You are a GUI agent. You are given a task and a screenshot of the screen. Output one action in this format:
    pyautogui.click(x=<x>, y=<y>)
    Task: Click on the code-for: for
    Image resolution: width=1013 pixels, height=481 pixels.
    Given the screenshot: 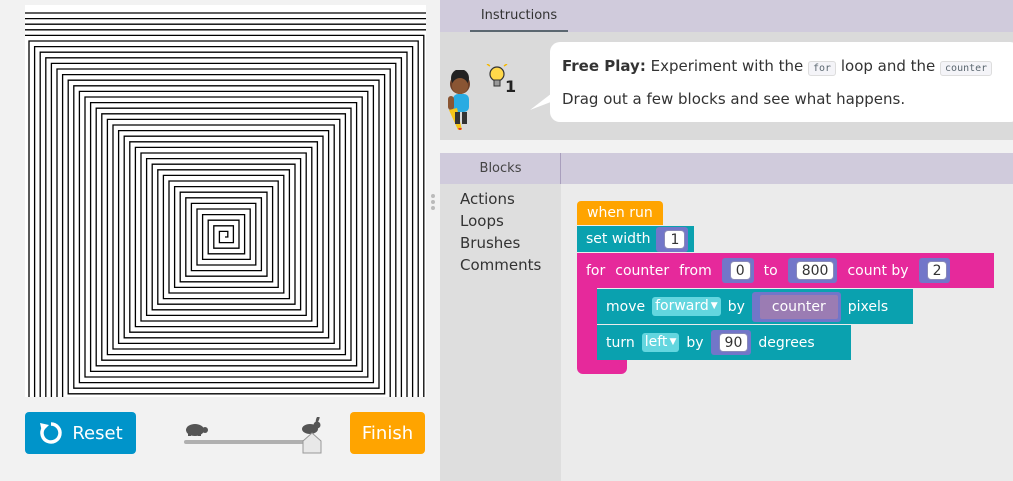 What is the action you would take?
    pyautogui.click(x=822, y=68)
    